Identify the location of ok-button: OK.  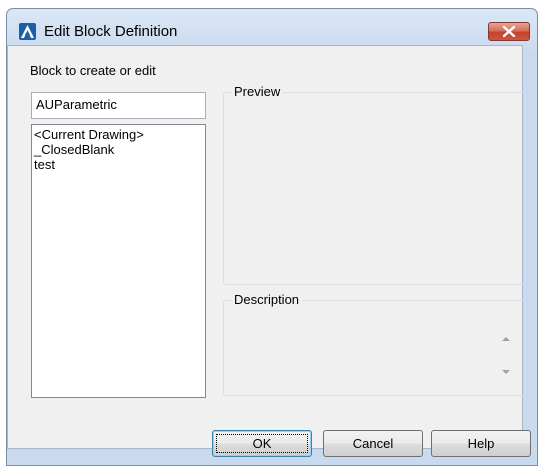
(262, 443).